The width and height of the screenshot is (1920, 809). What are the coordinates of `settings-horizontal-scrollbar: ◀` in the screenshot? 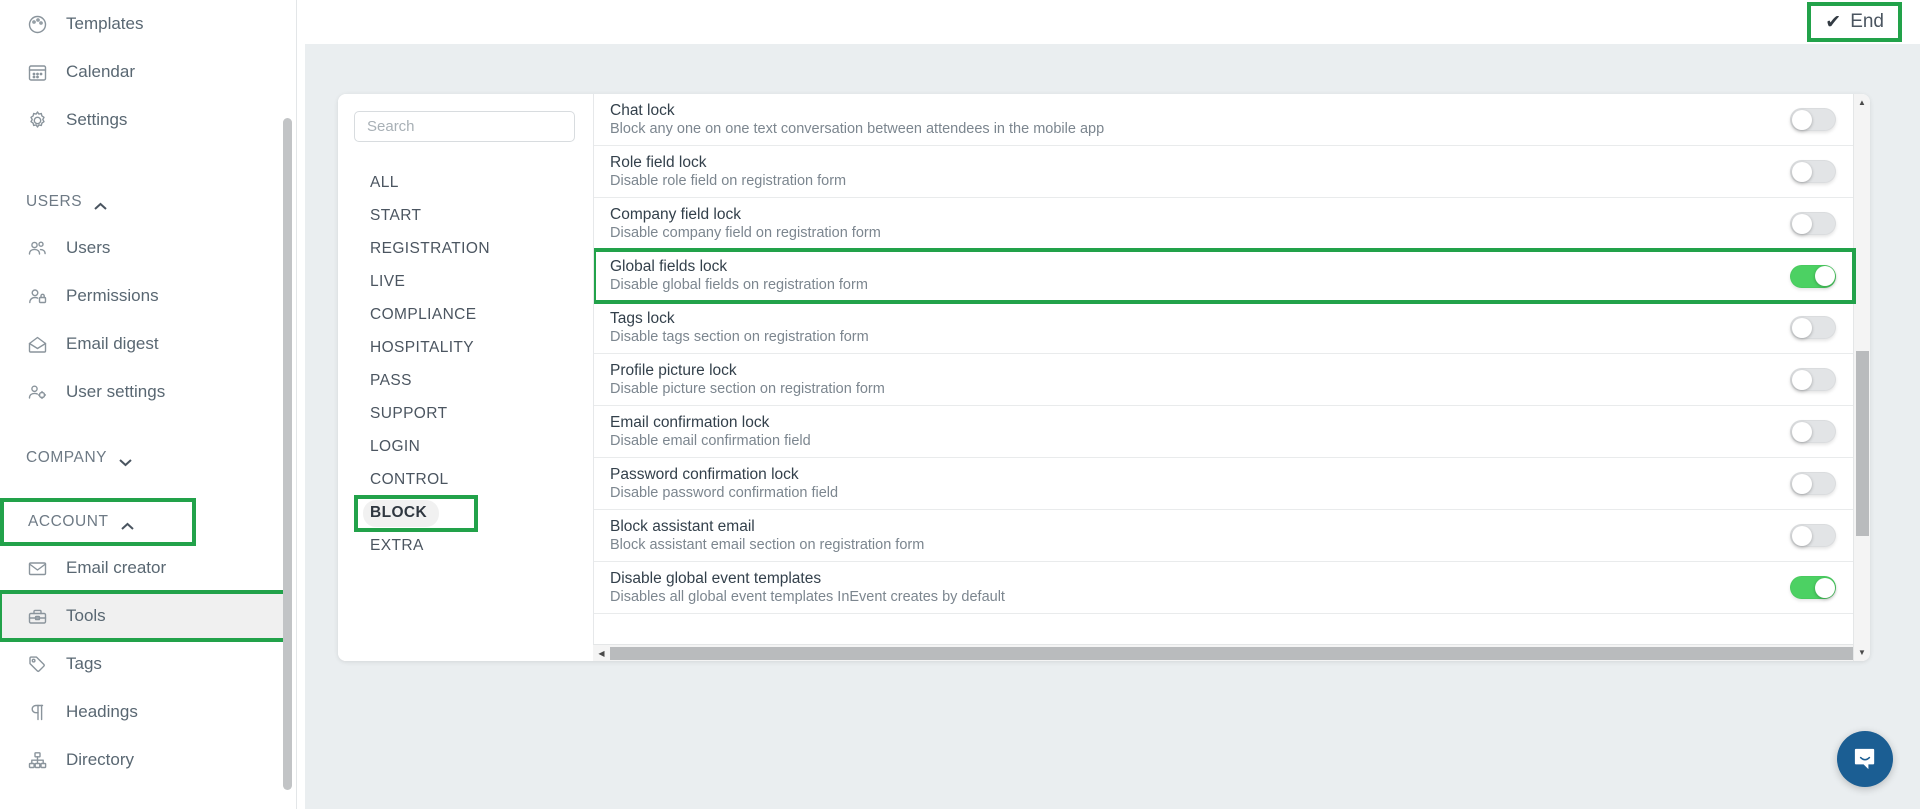 It's located at (1223, 652).